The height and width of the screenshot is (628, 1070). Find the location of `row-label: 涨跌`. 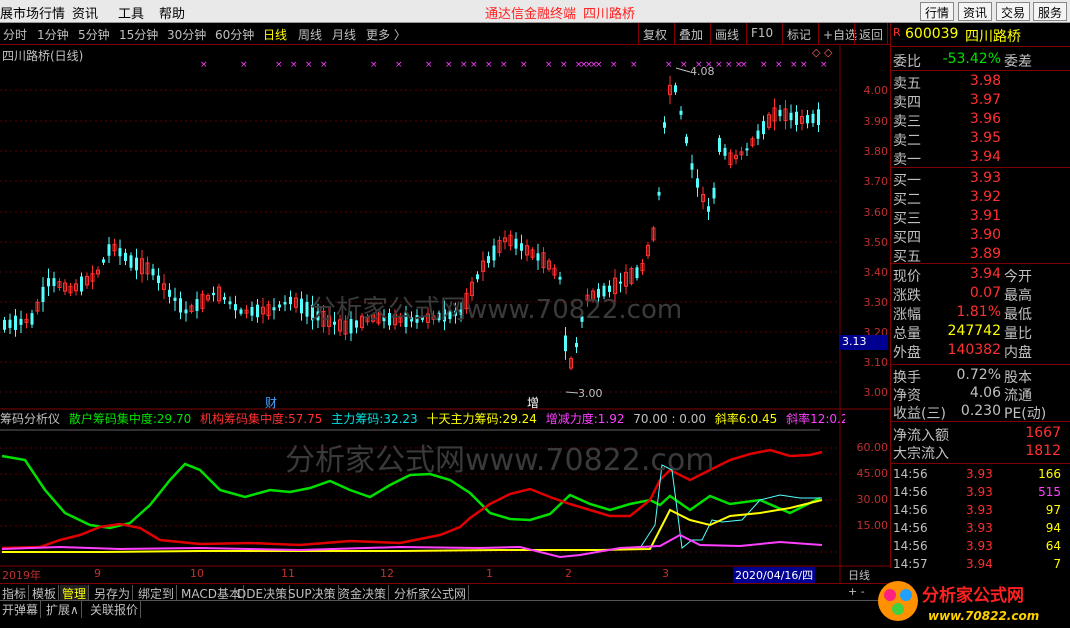

row-label: 涨跌 is located at coordinates (907, 296).